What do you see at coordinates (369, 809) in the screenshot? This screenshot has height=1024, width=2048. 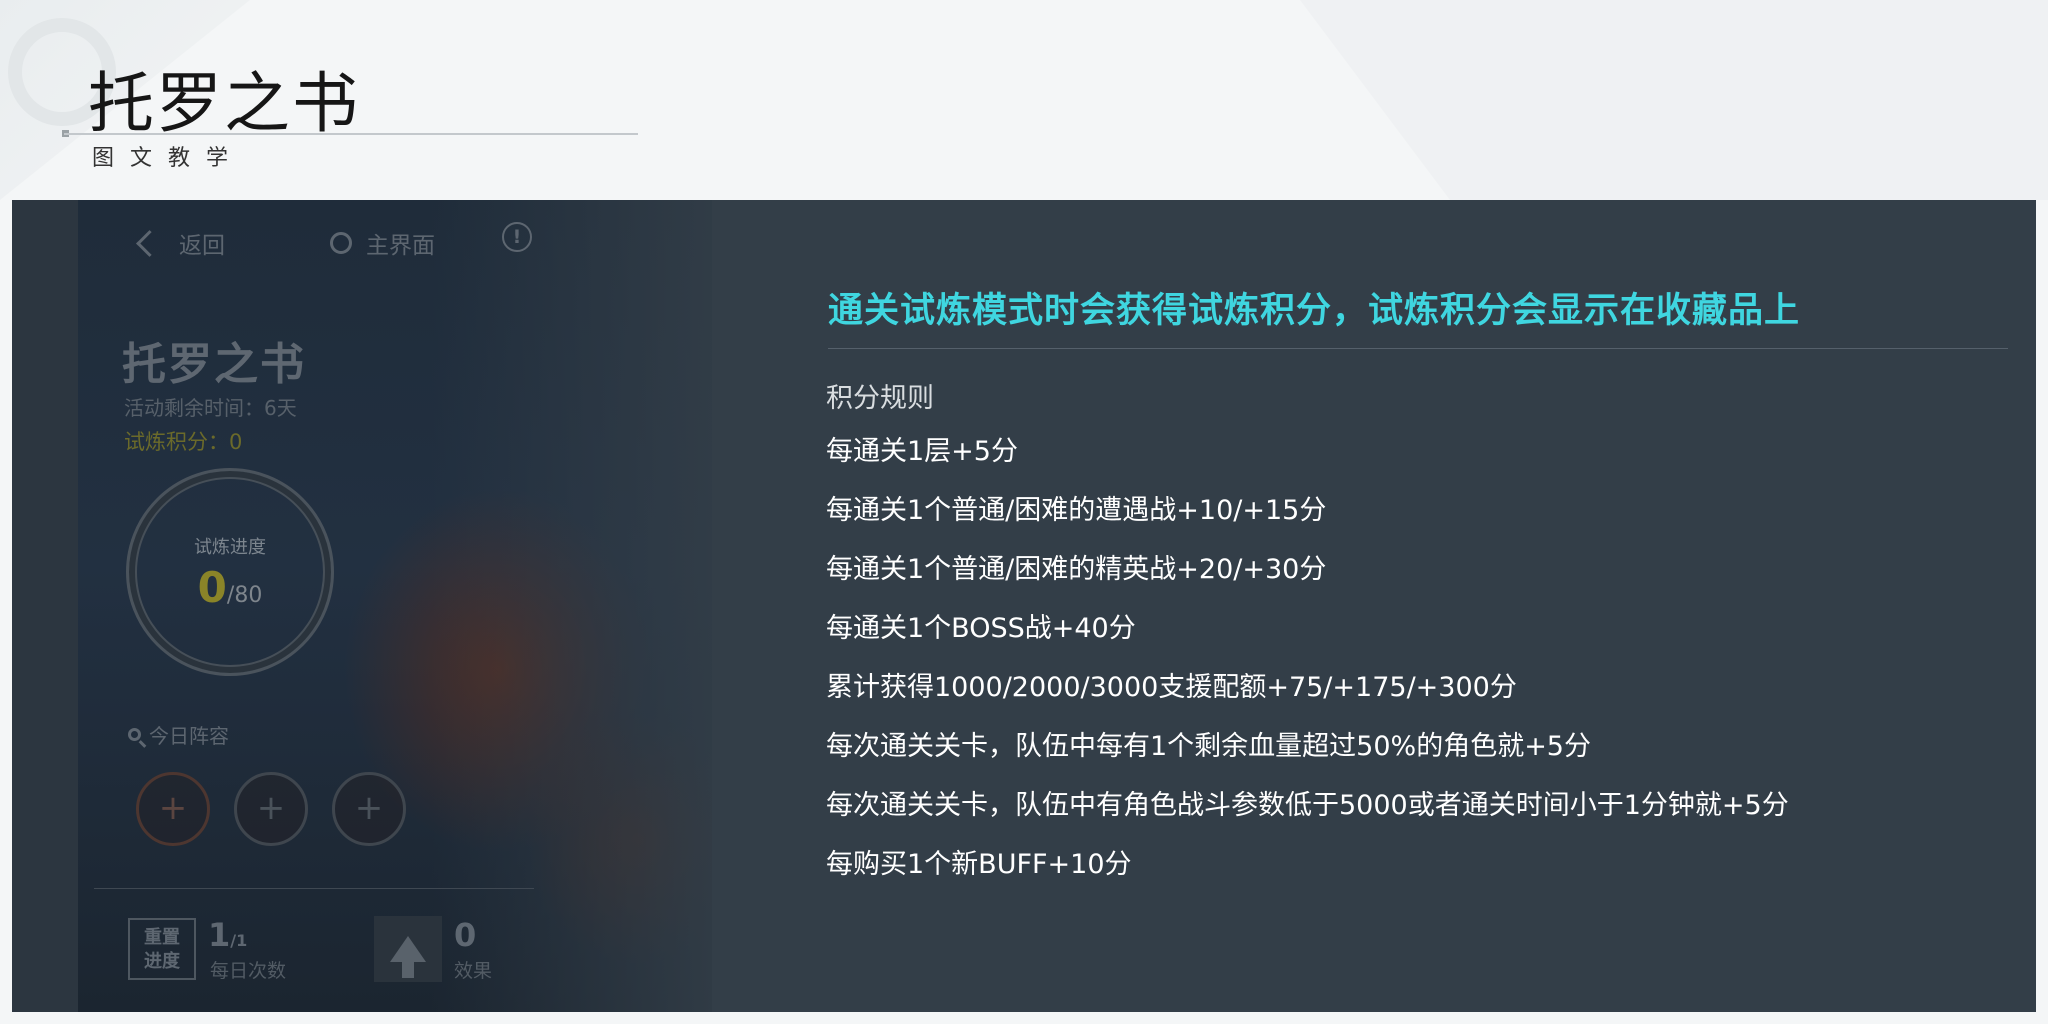 I see `lineup-slot-3: +` at bounding box center [369, 809].